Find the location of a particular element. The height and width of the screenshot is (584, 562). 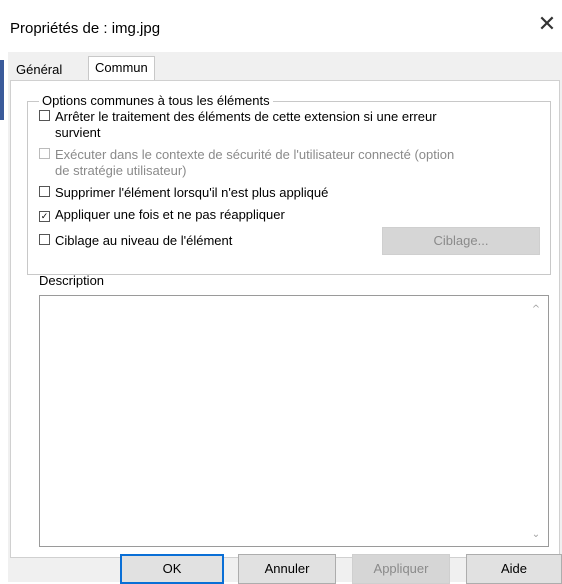

description-label: Description is located at coordinates (72, 280).